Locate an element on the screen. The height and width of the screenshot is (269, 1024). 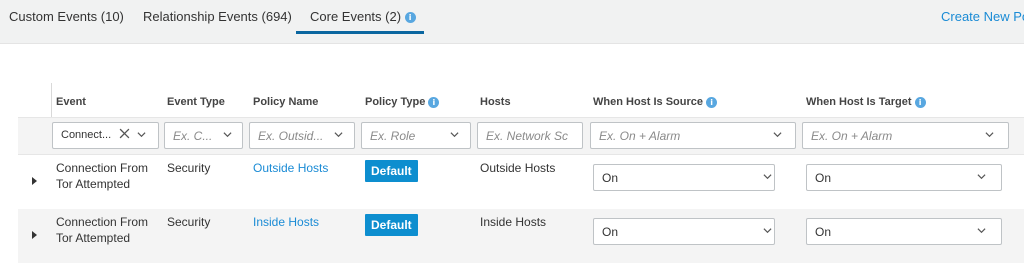
column-header-policy-name: Policy Name is located at coordinates (285, 102).